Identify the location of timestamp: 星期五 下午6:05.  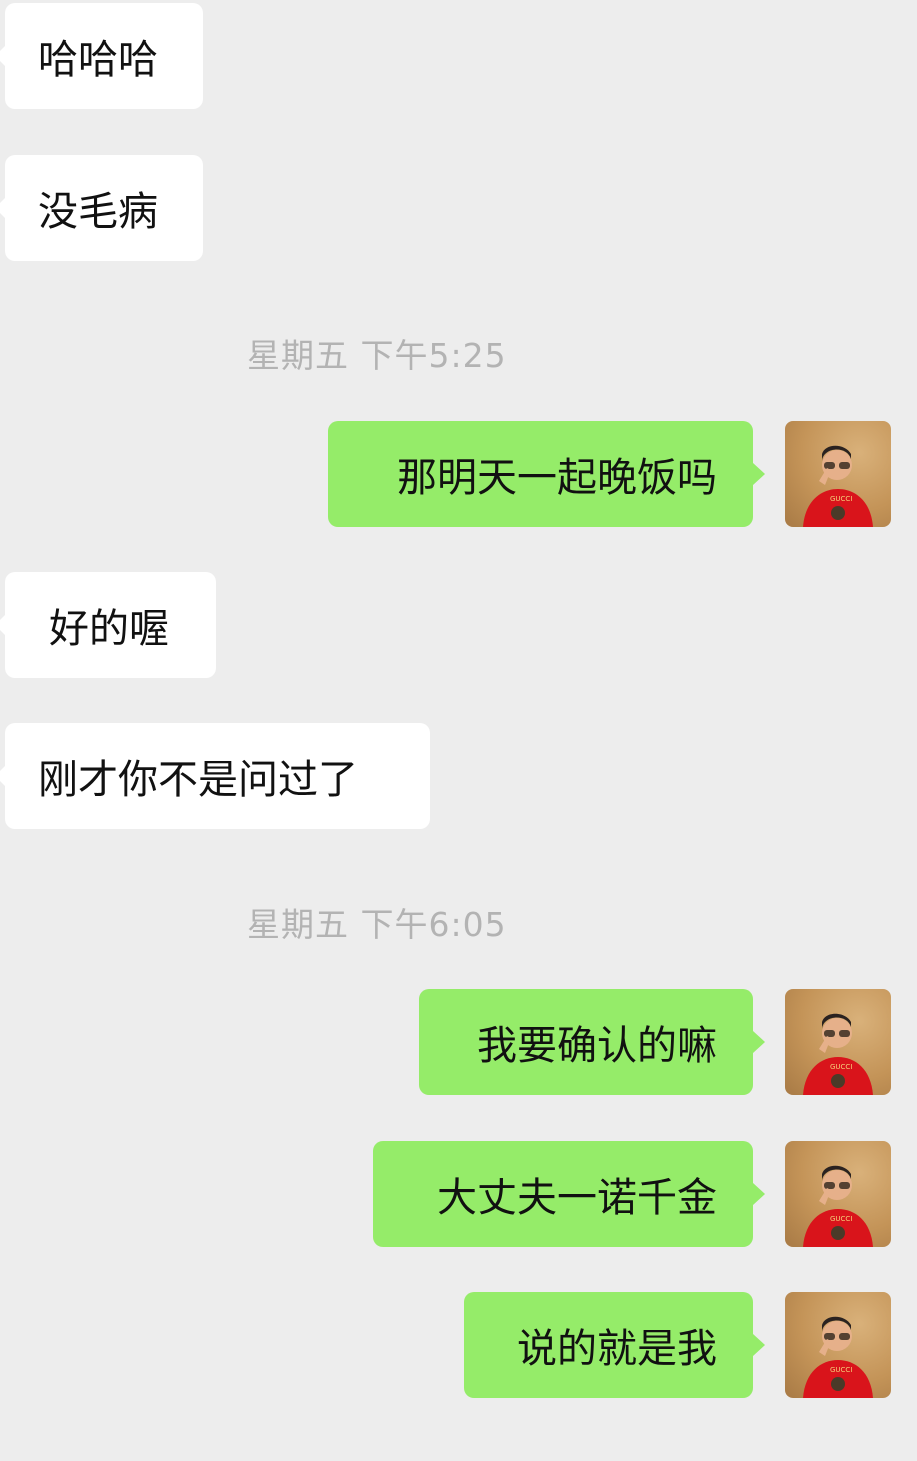
(377, 924).